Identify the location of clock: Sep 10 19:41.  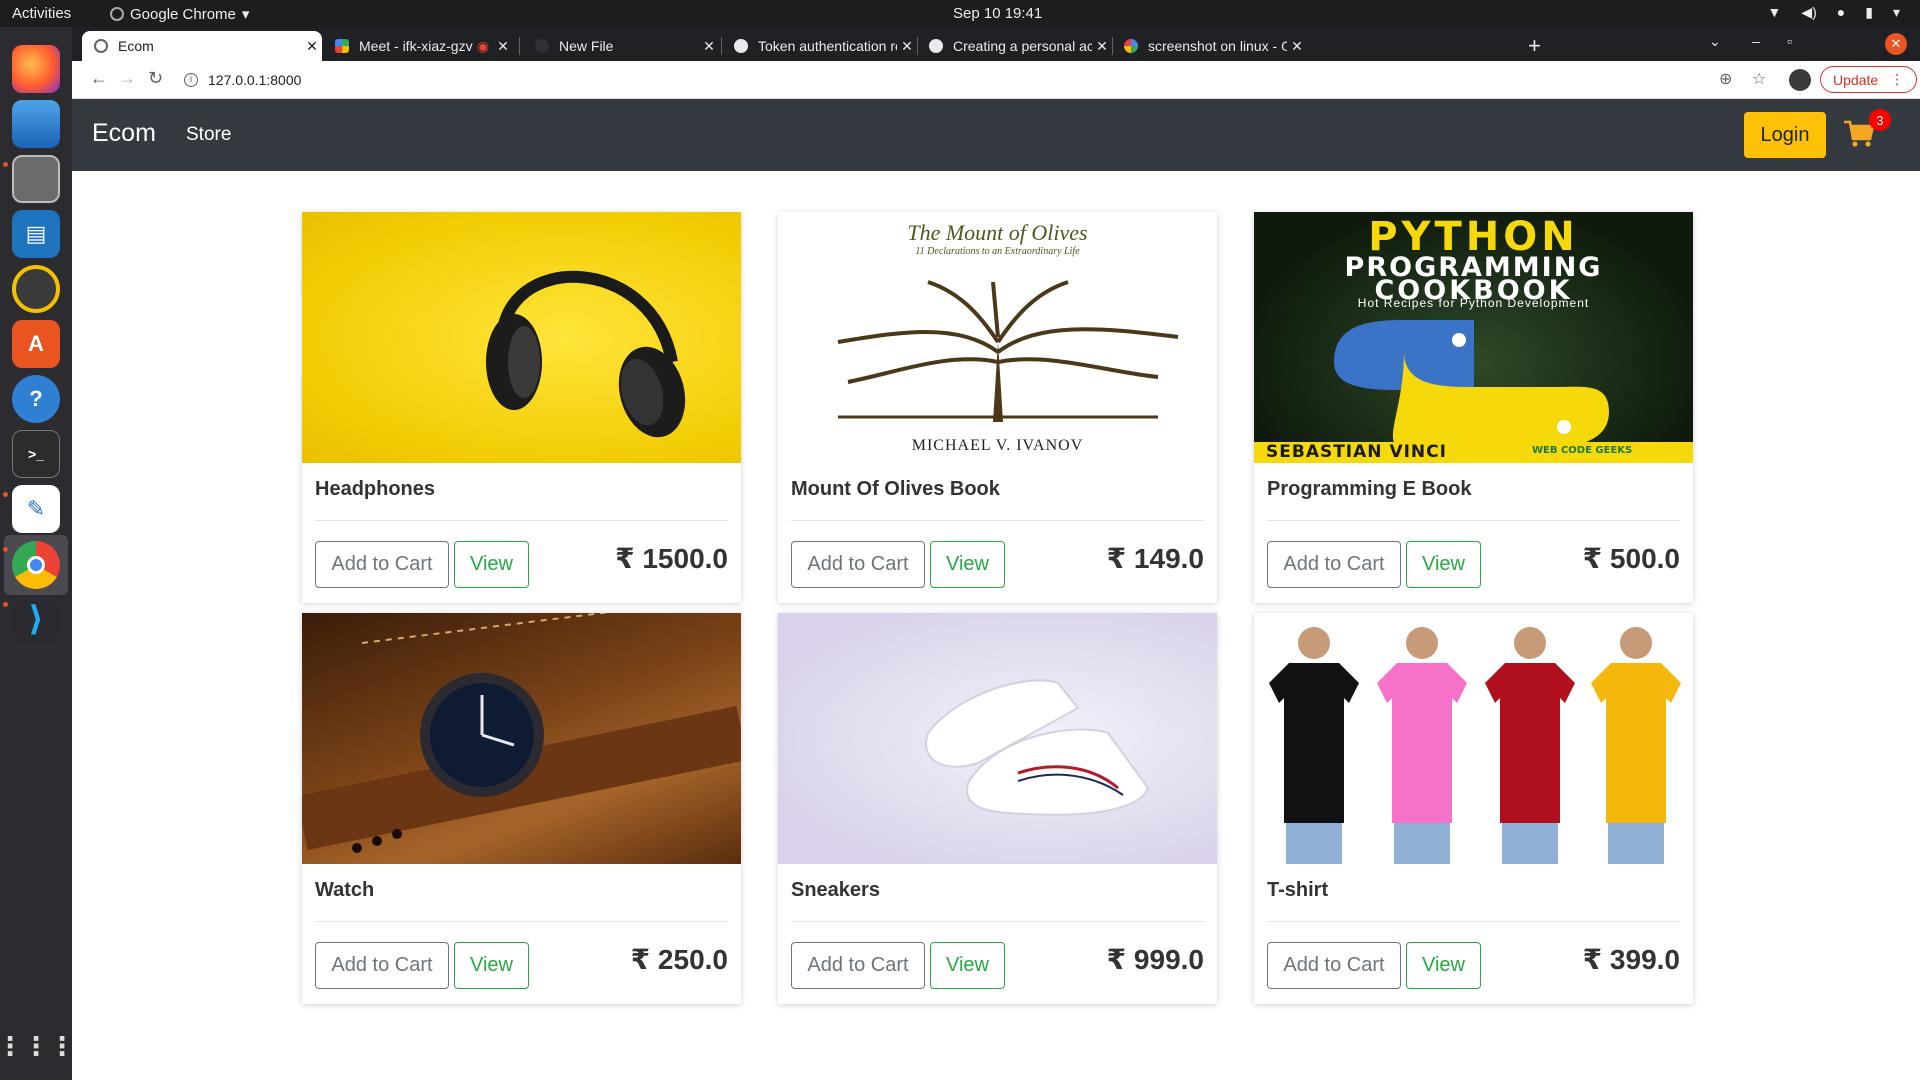
(997, 13).